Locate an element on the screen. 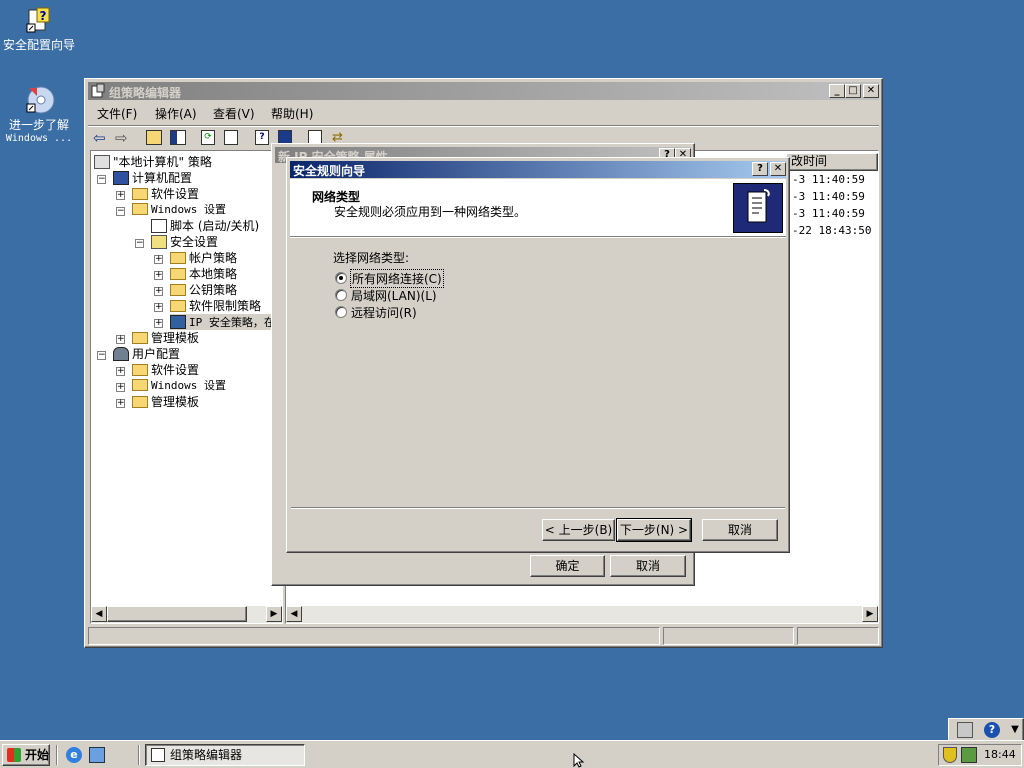  refresh-icon: ⟳ is located at coordinates (208, 137).